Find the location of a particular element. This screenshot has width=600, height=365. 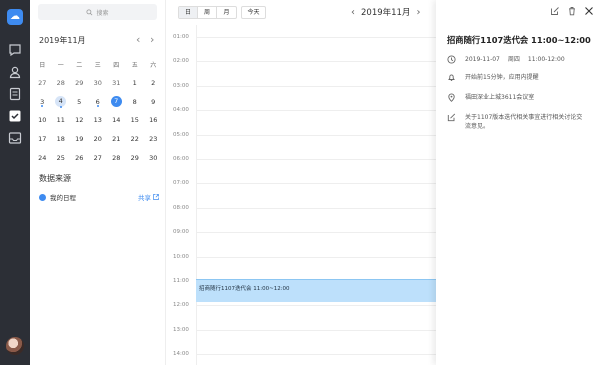

mini-calendar-day: 31 is located at coordinates (116, 83).